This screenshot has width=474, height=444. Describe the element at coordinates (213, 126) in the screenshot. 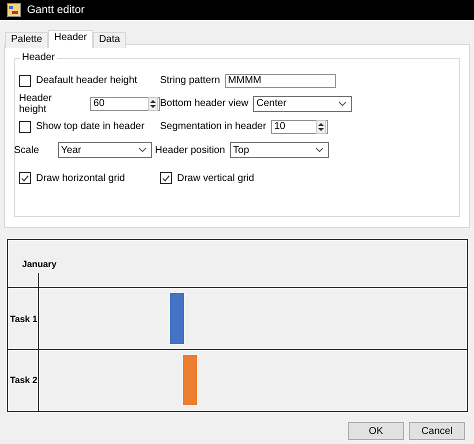

I see `field-label: Segmentation in header` at that location.